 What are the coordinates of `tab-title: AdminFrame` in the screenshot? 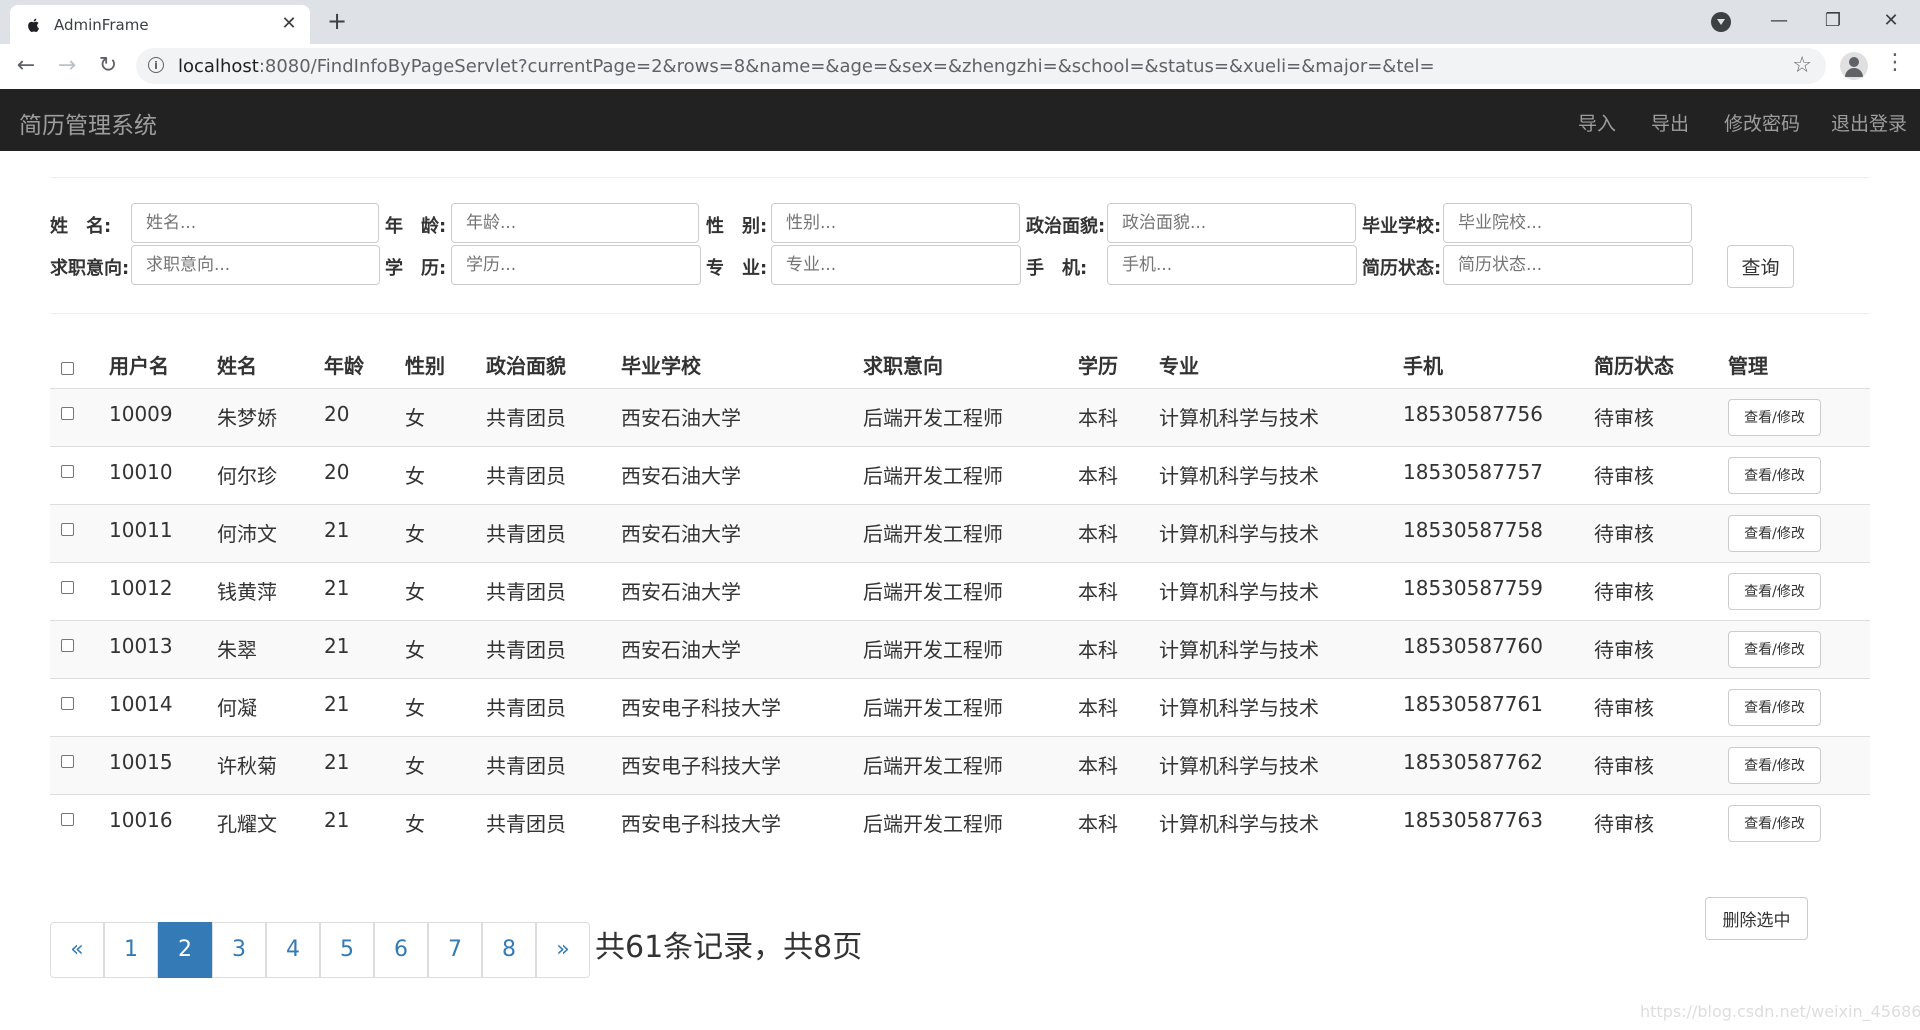 It's located at (101, 25).